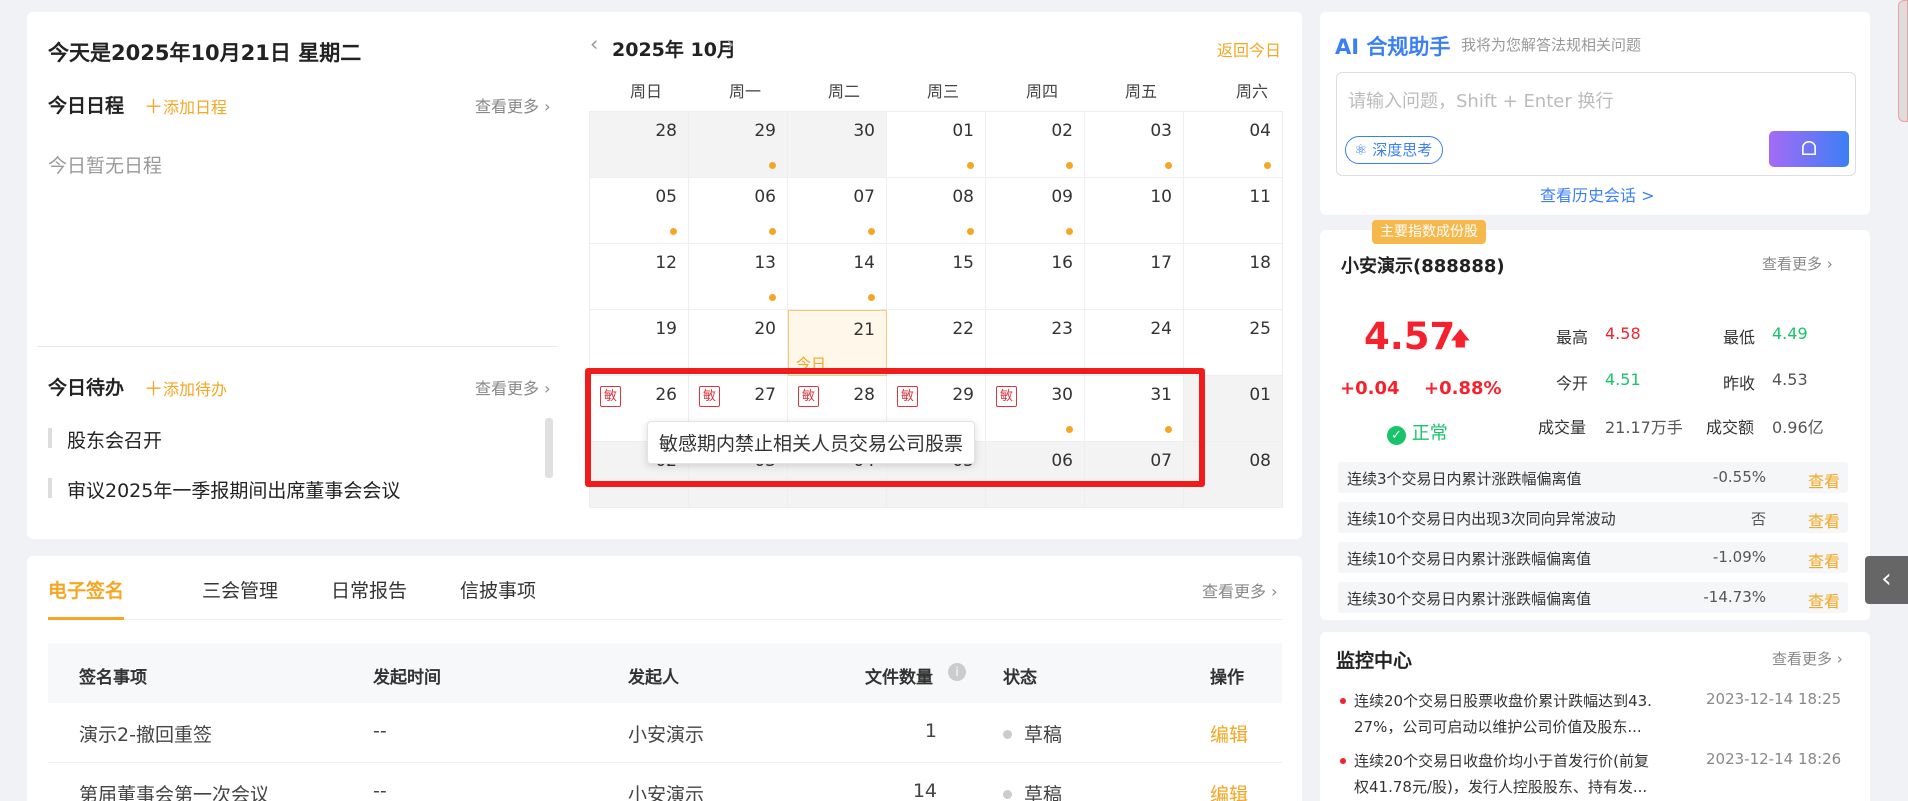 The height and width of the screenshot is (801, 1908). Describe the element at coordinates (674, 50) in the screenshot. I see `calendar-month-label: 2025年 10月` at that location.